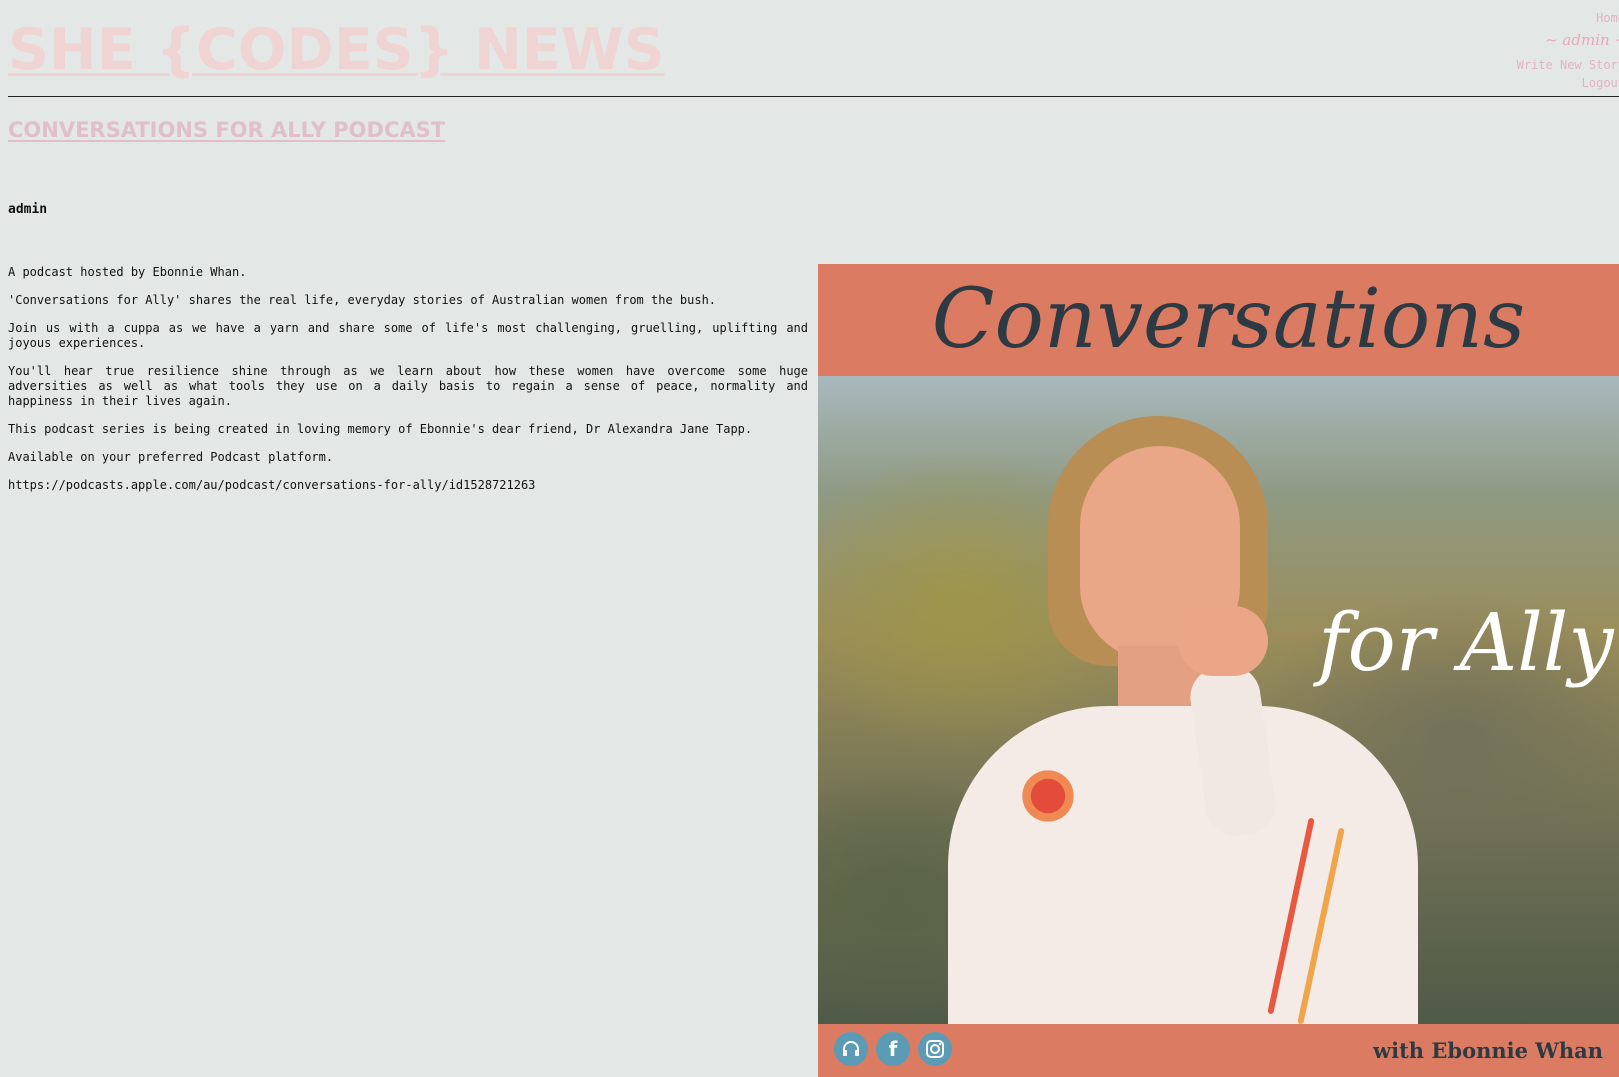 The image size is (1619, 1077). Describe the element at coordinates (1223, 641) in the screenshot. I see `person-hand` at that location.